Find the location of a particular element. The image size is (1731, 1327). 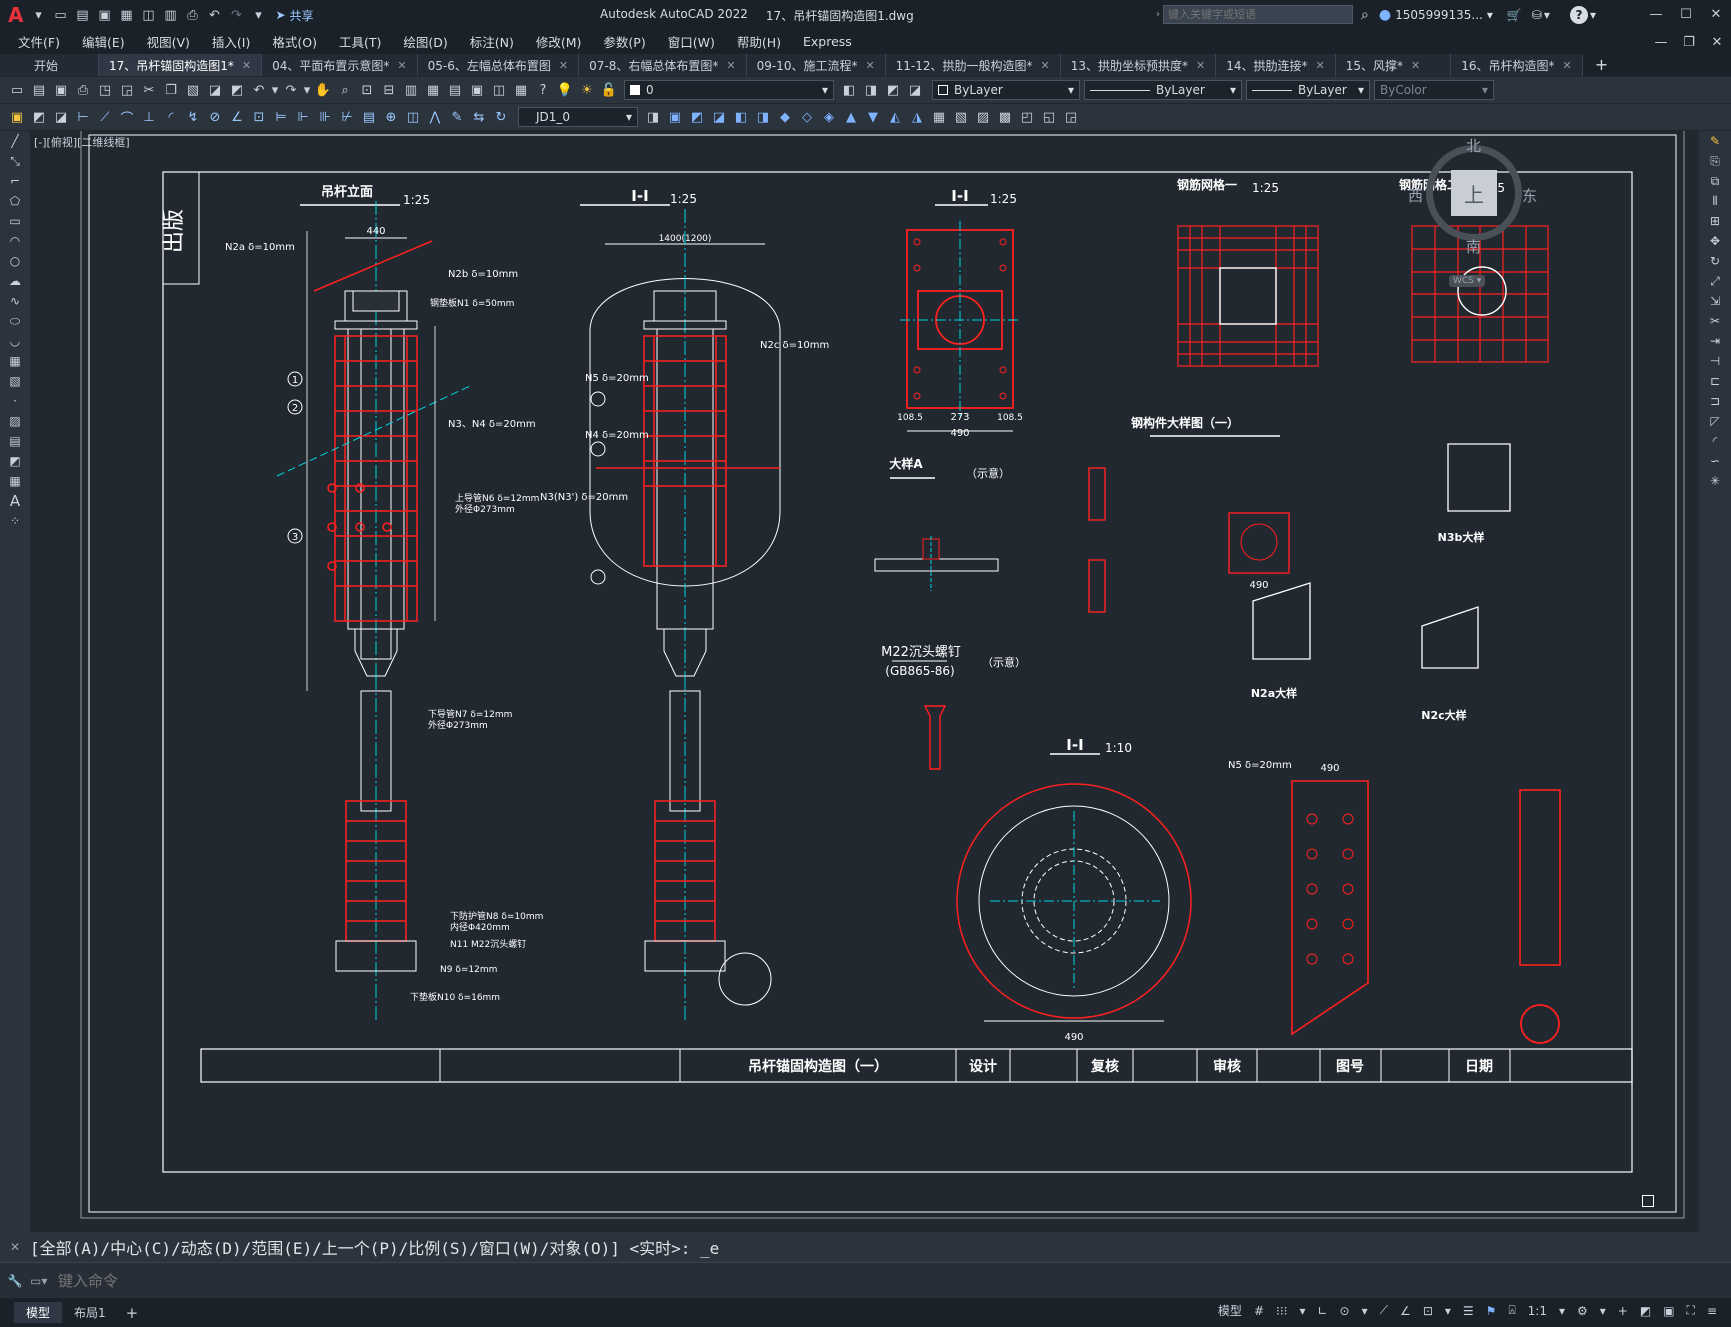

app-menu-chevron-icon: ▾ is located at coordinates (38, 15).